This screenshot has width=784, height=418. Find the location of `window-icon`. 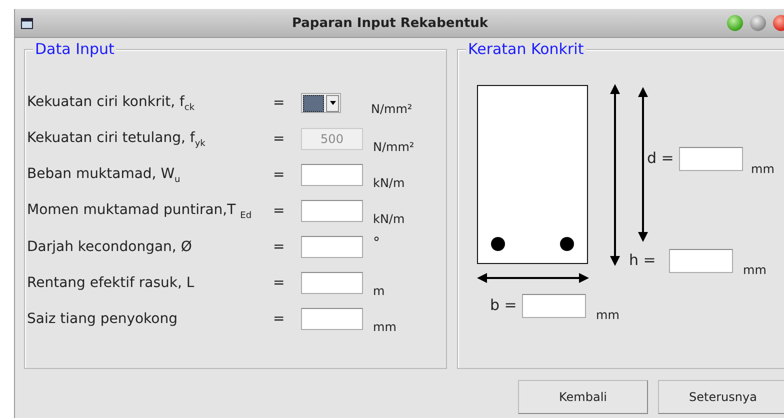

window-icon is located at coordinates (27, 23).